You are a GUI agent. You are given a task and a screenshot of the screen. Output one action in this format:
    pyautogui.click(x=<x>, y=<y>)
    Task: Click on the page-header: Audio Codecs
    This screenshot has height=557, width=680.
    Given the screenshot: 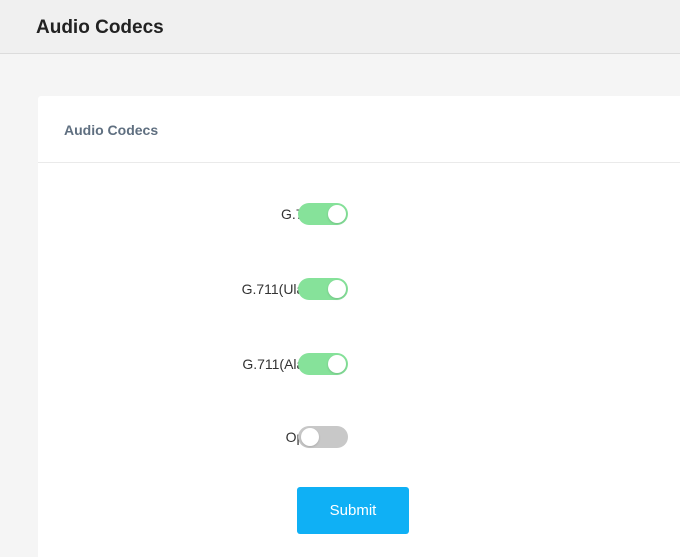 What is the action you would take?
    pyautogui.click(x=340, y=27)
    